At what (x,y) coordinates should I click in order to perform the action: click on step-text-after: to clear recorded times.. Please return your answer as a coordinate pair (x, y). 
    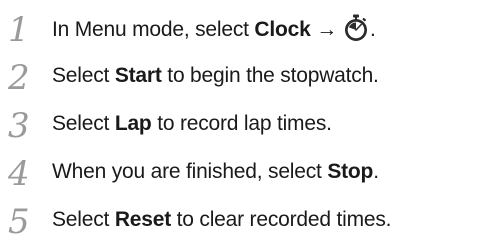
    Looking at the image, I should click on (281, 219).